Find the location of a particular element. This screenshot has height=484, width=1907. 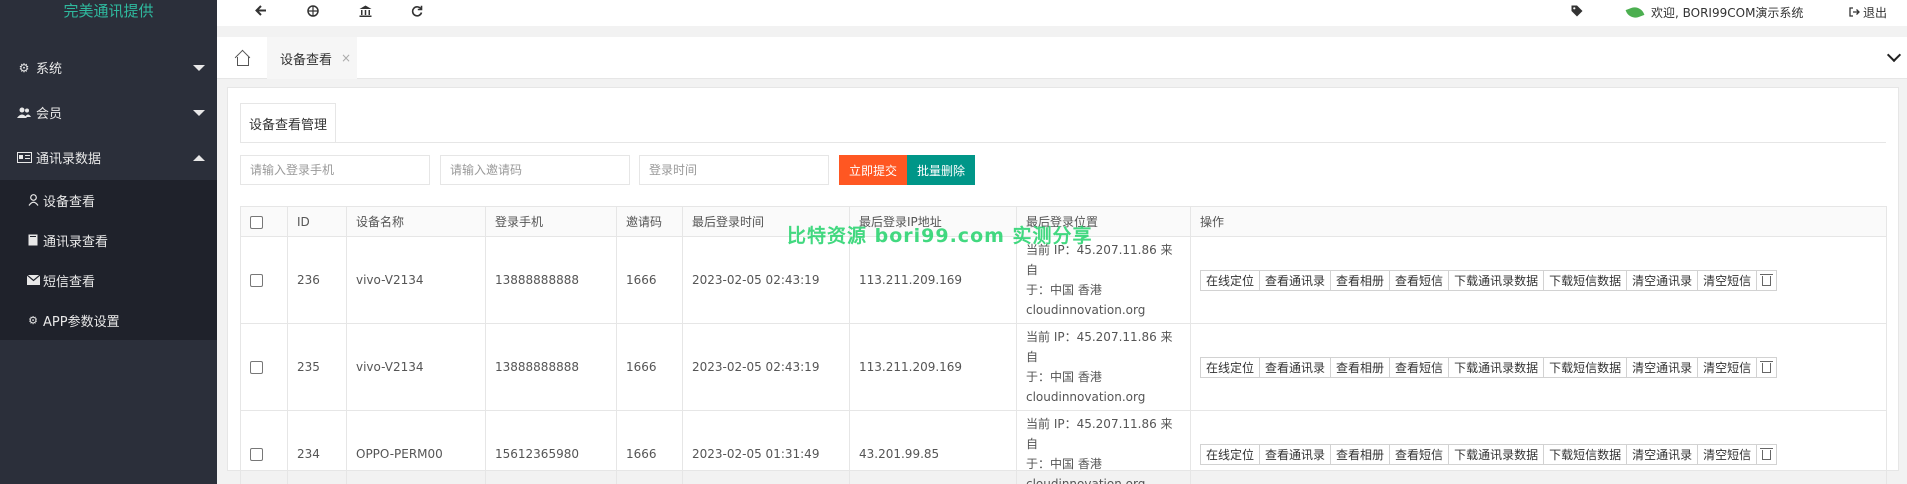

tab-bar: 设备查看 × is located at coordinates (1062, 58).